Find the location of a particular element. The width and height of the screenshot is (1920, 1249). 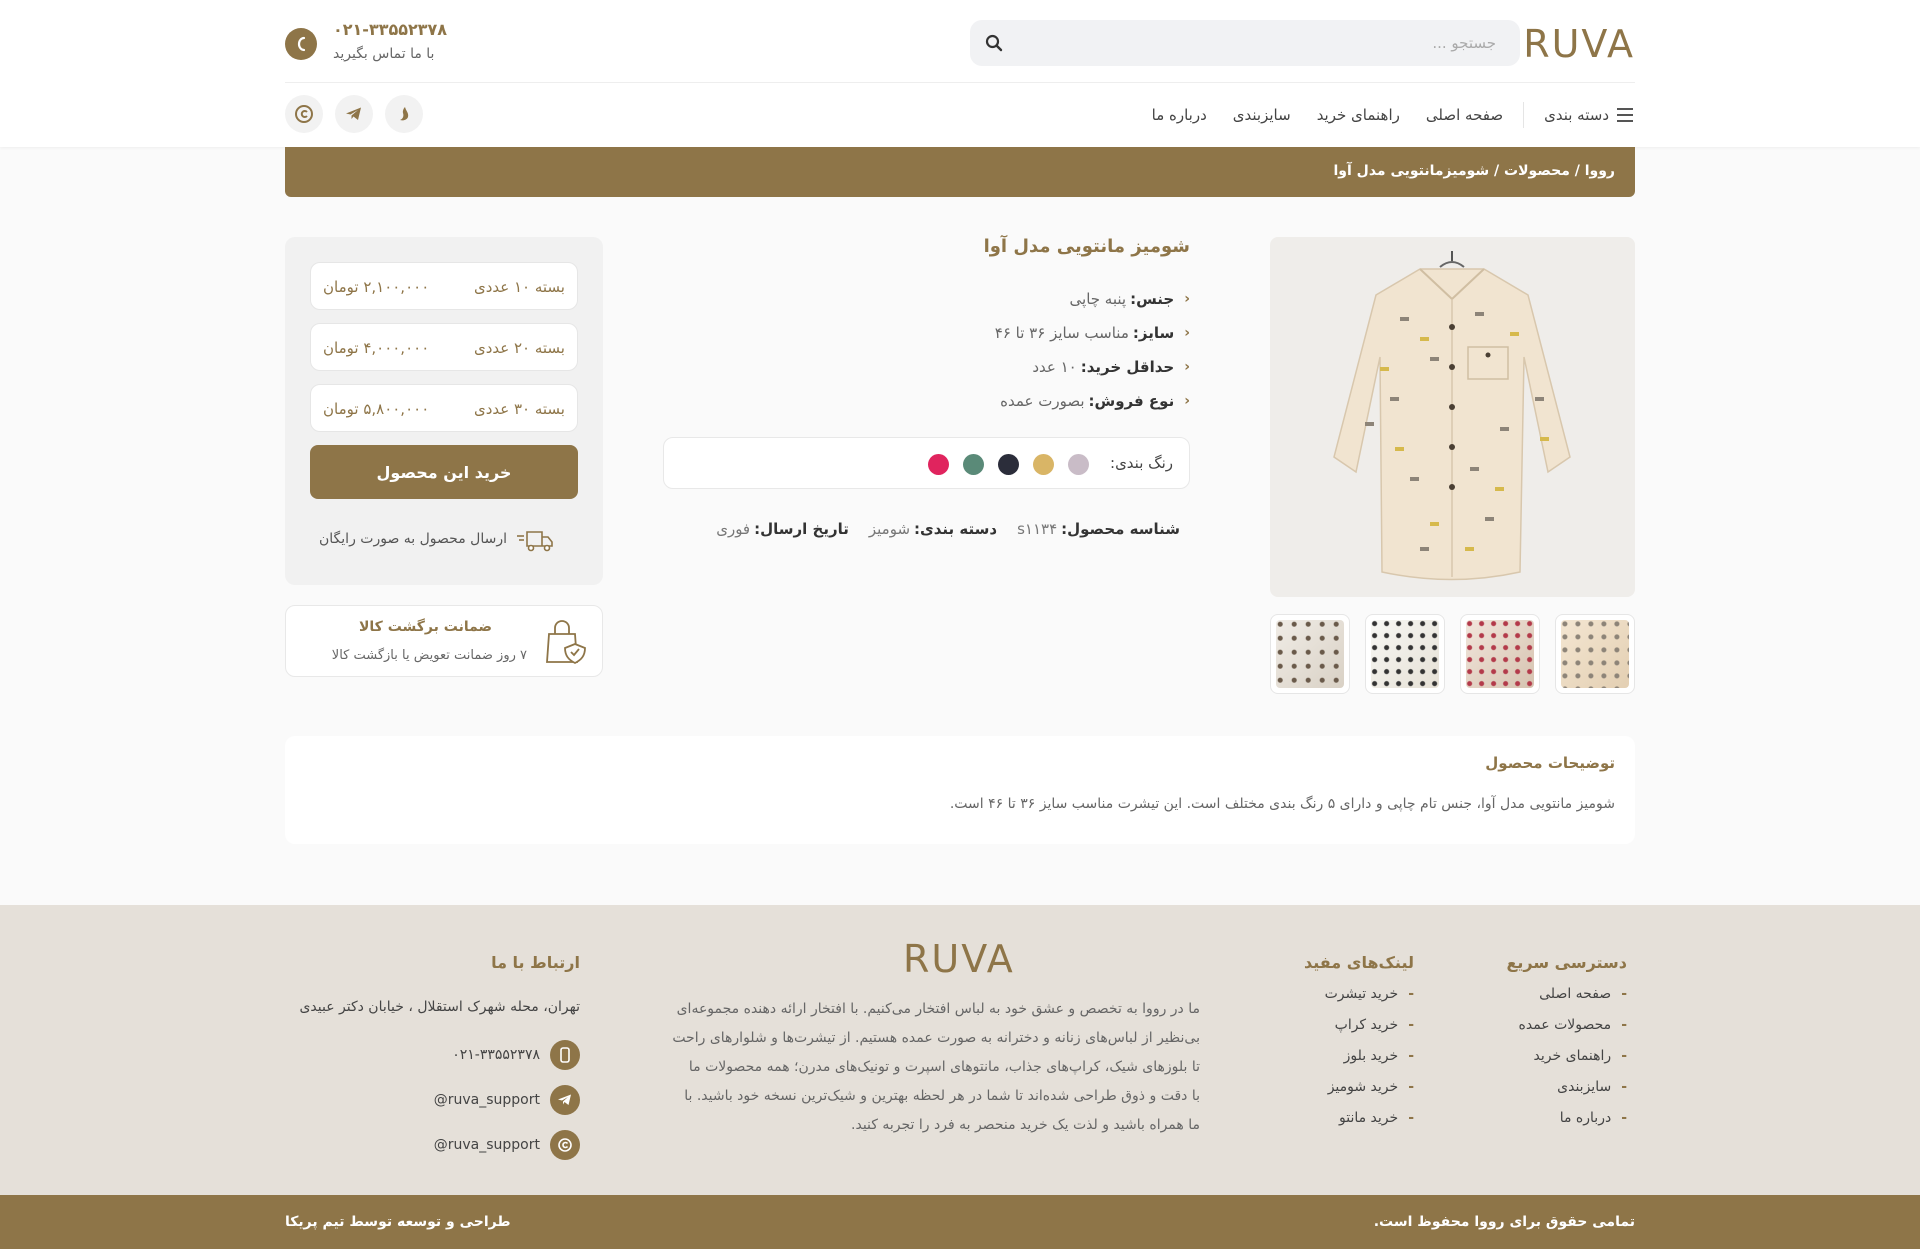

product-thumbnails is located at coordinates (1452, 654).